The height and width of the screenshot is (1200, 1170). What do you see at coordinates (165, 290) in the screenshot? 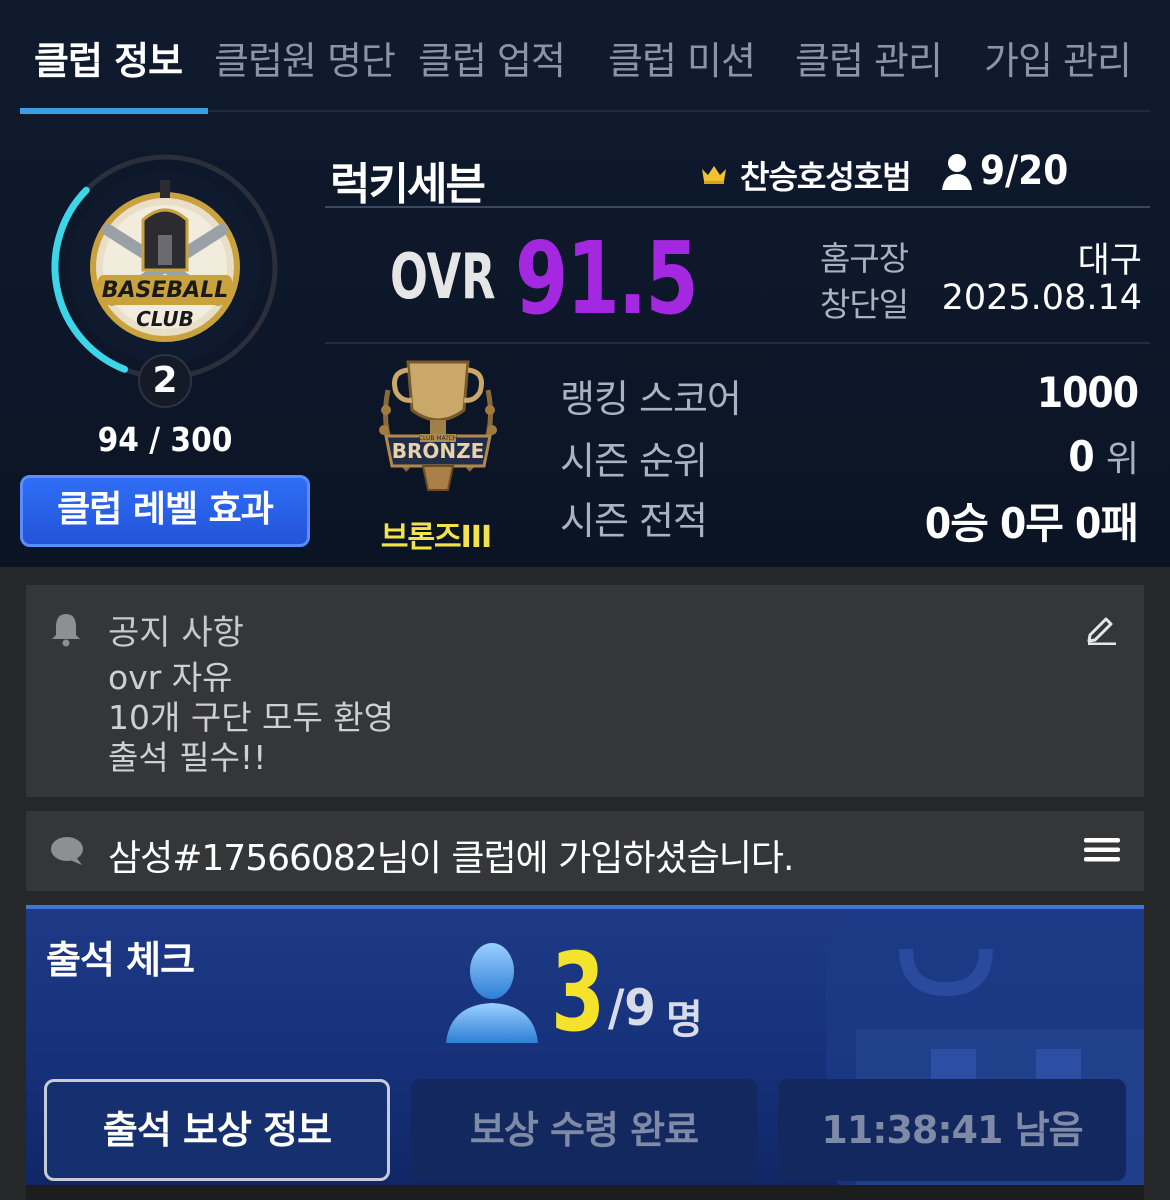
I see `emblem-text-baseball: BASEBALL` at bounding box center [165, 290].